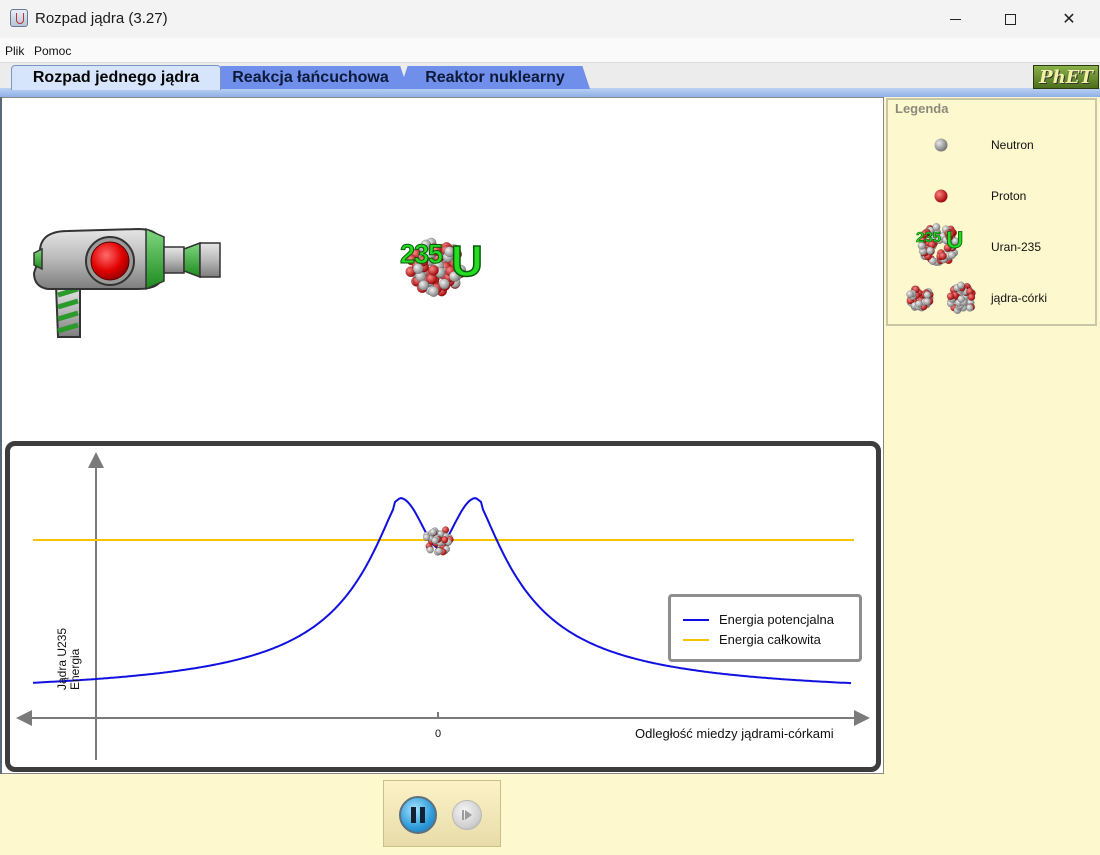  Describe the element at coordinates (126, 284) in the screenshot. I see `neutron-gun` at that location.